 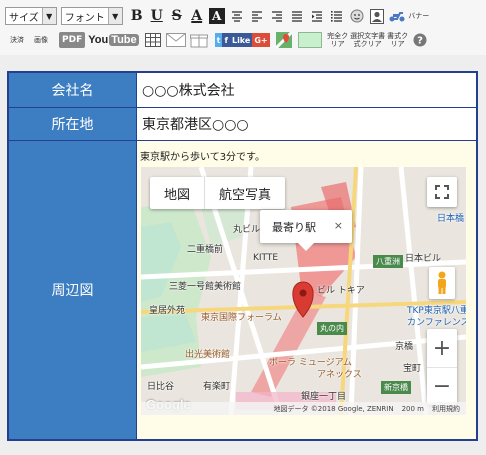 I want to click on sns-buttons: t f Like G+, so click(x=242, y=40).